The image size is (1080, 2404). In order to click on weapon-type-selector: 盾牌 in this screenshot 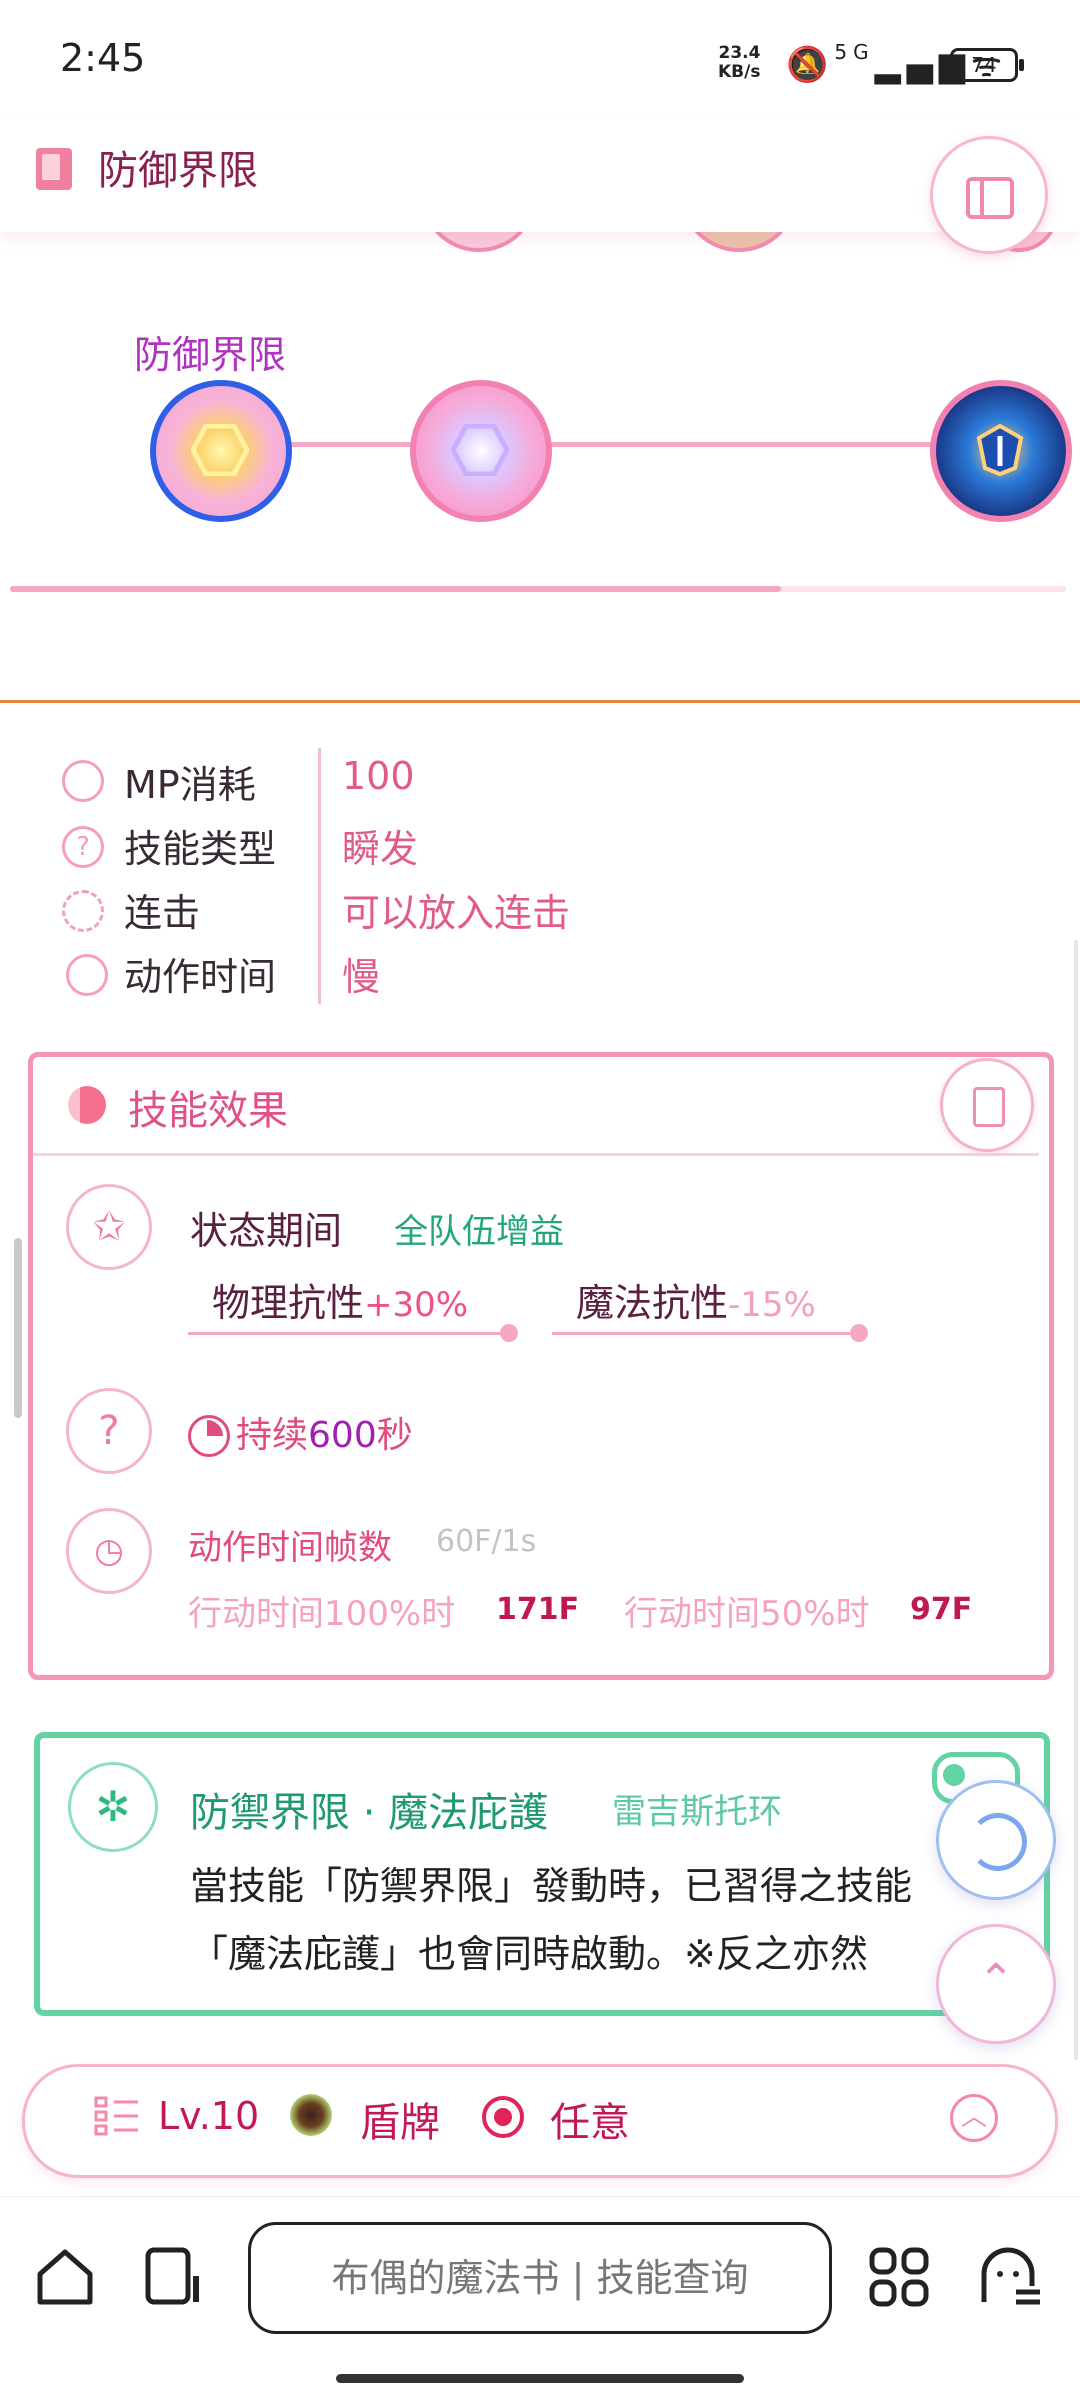, I will do `click(400, 2119)`.